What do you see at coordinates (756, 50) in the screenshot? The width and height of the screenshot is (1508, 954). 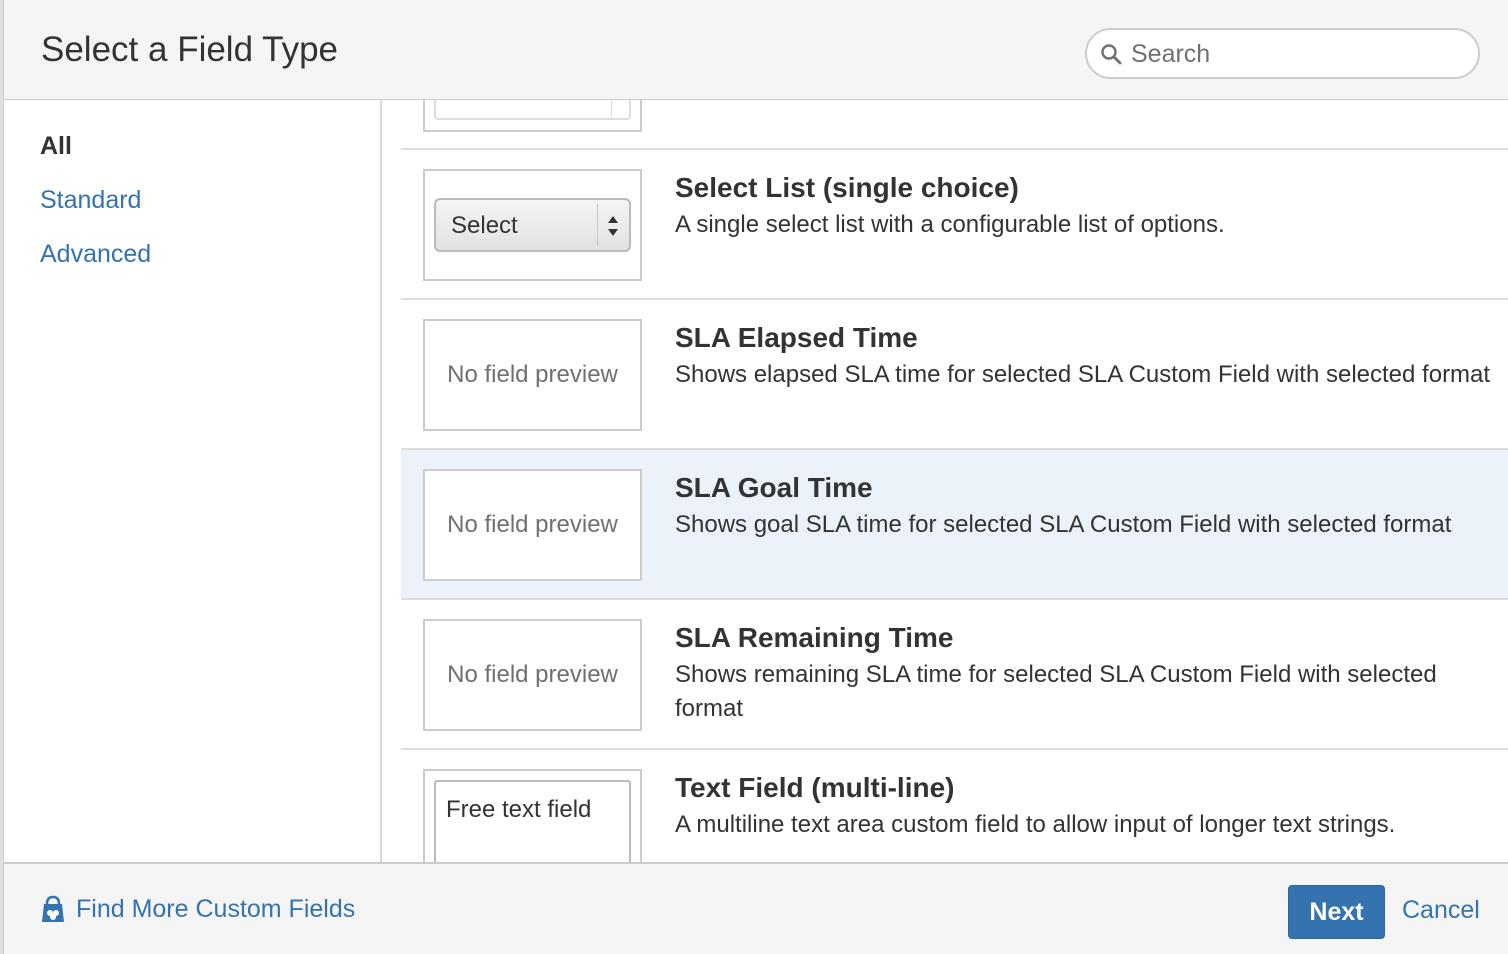 I see `dialog-header: Select a Field Type` at bounding box center [756, 50].